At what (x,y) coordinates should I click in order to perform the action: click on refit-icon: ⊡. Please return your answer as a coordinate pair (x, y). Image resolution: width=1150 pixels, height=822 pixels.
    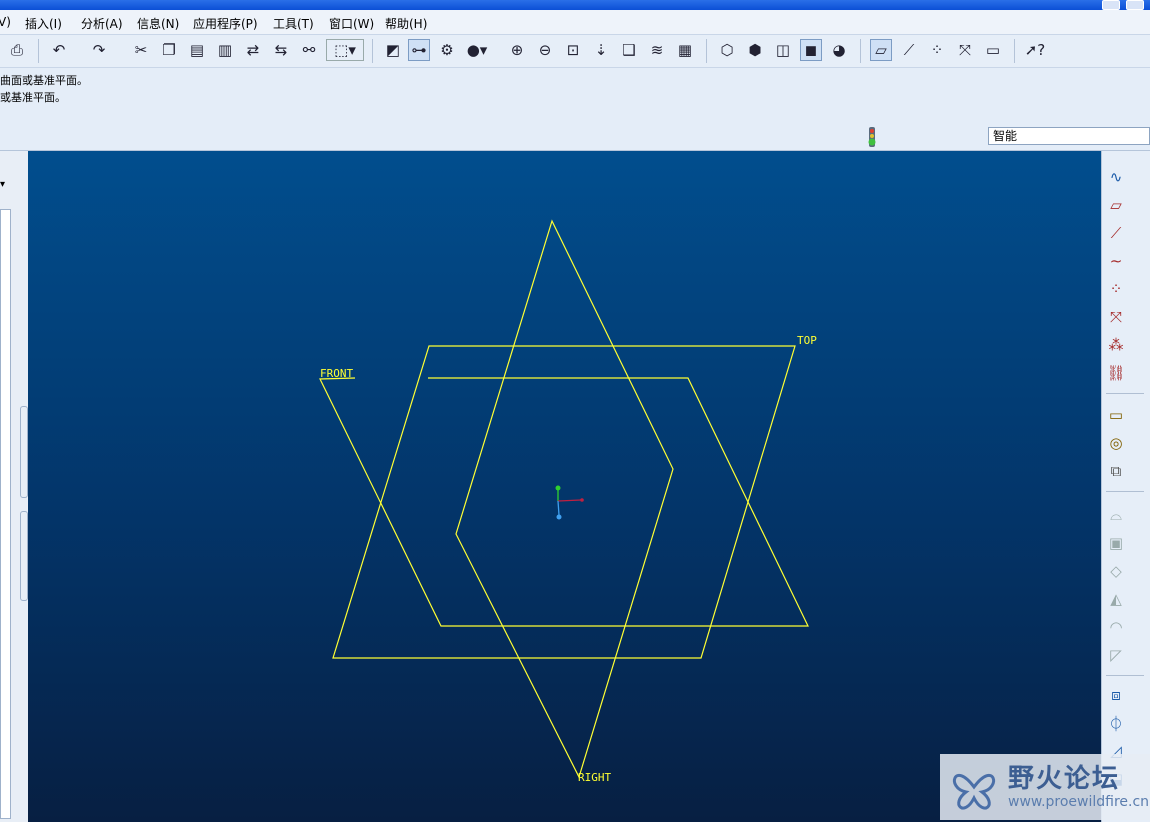
    Looking at the image, I should click on (573, 50).